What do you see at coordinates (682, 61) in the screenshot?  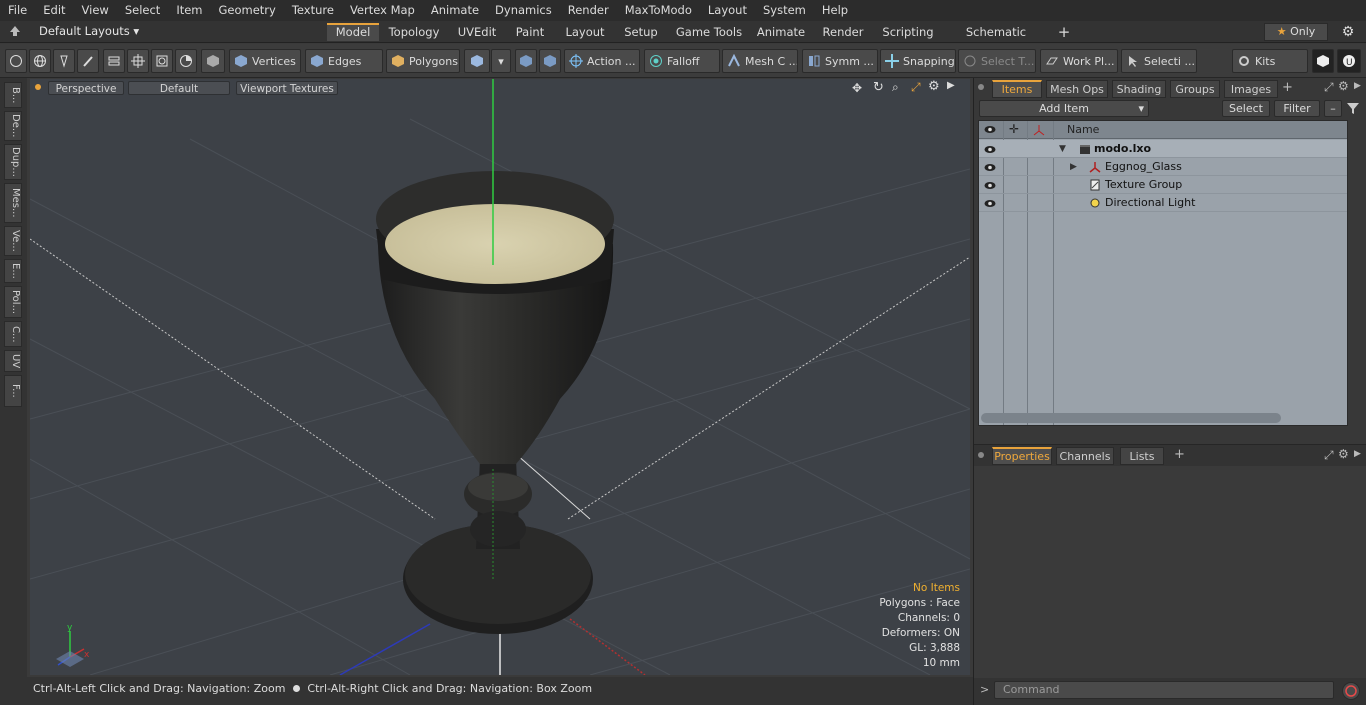 I see `falloff-button: Falloff` at bounding box center [682, 61].